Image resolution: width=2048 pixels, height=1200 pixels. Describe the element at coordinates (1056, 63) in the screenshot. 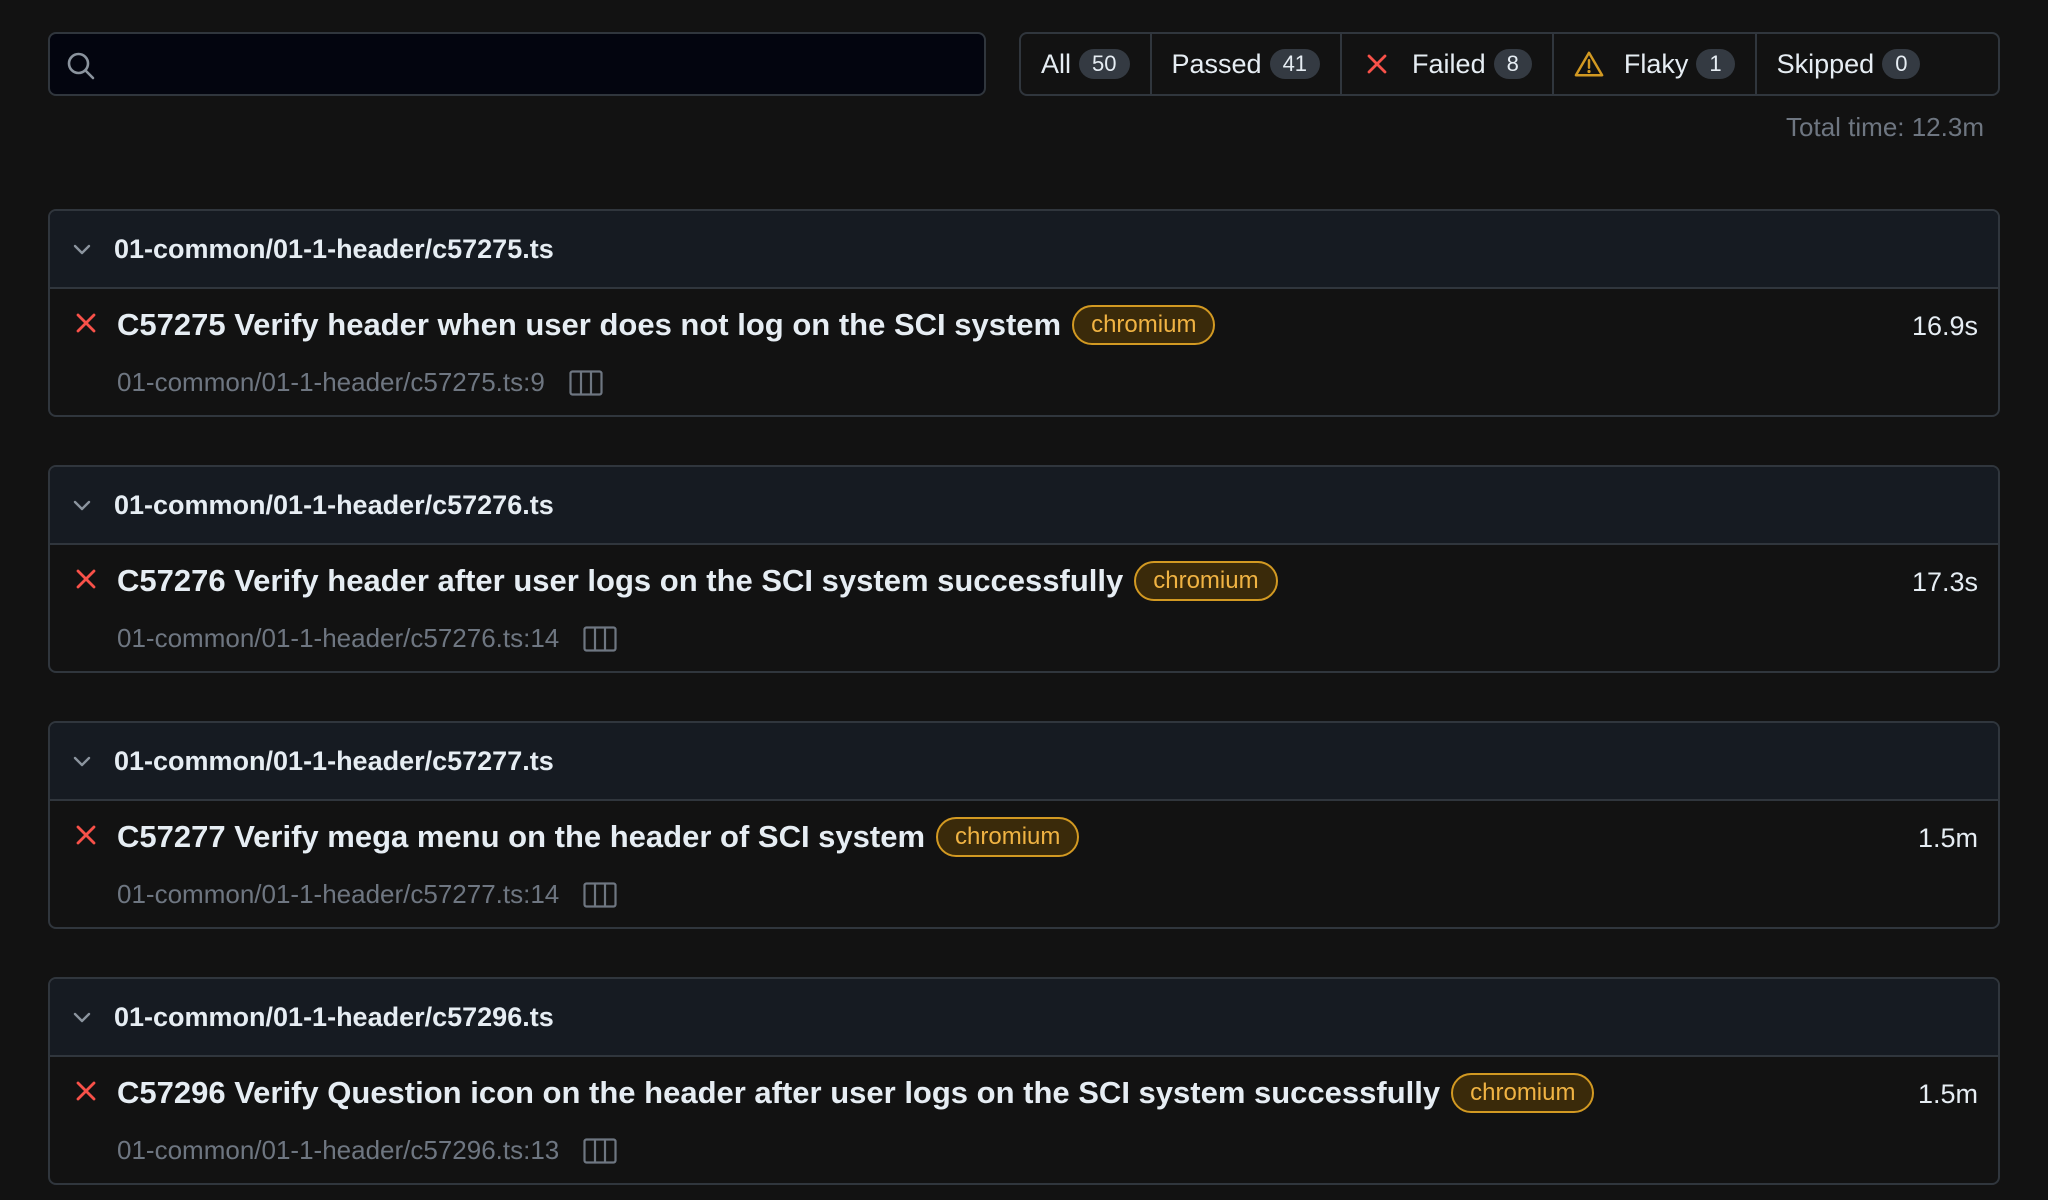

I see `filter-all-label: All` at that location.